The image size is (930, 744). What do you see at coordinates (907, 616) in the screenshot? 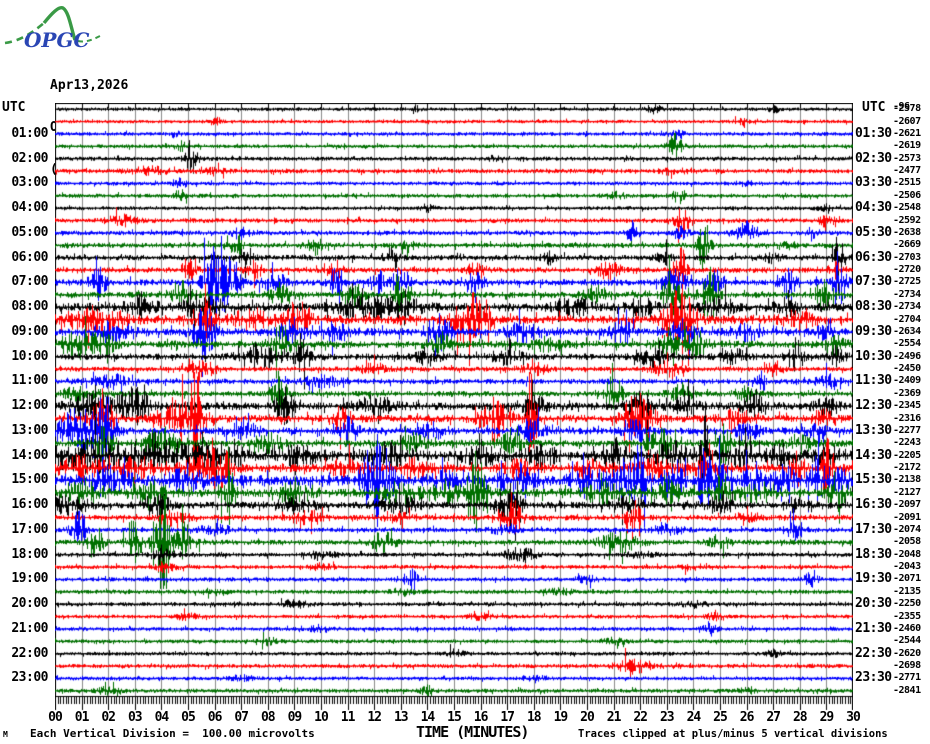
I see `trace-mean-value: -2355` at bounding box center [907, 616].